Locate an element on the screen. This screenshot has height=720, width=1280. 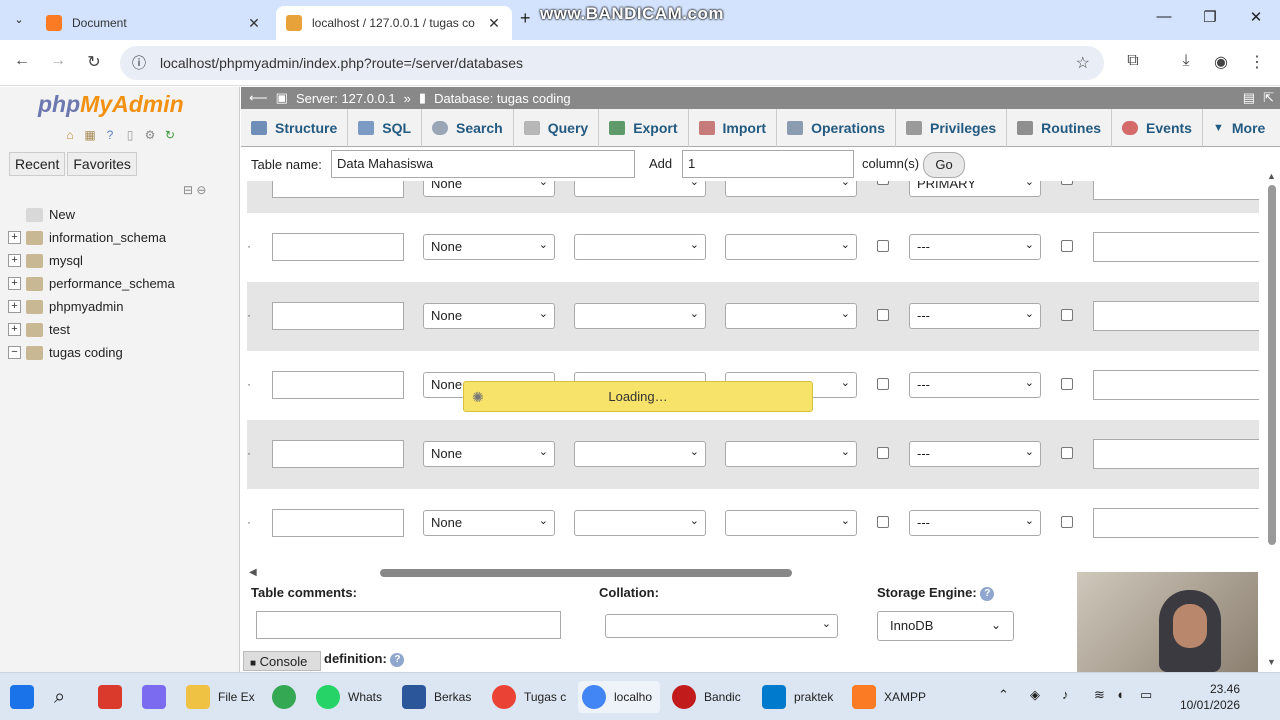
volume-icon: ◖ is located at coordinates (1120, 694).